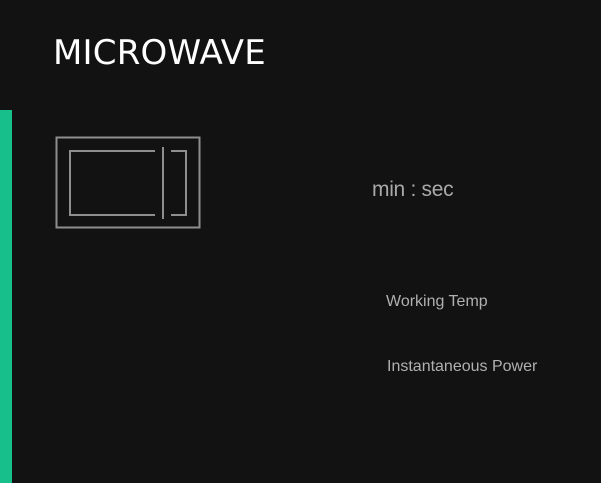  I want to click on timer-unit-label: min : sec, so click(413, 189).